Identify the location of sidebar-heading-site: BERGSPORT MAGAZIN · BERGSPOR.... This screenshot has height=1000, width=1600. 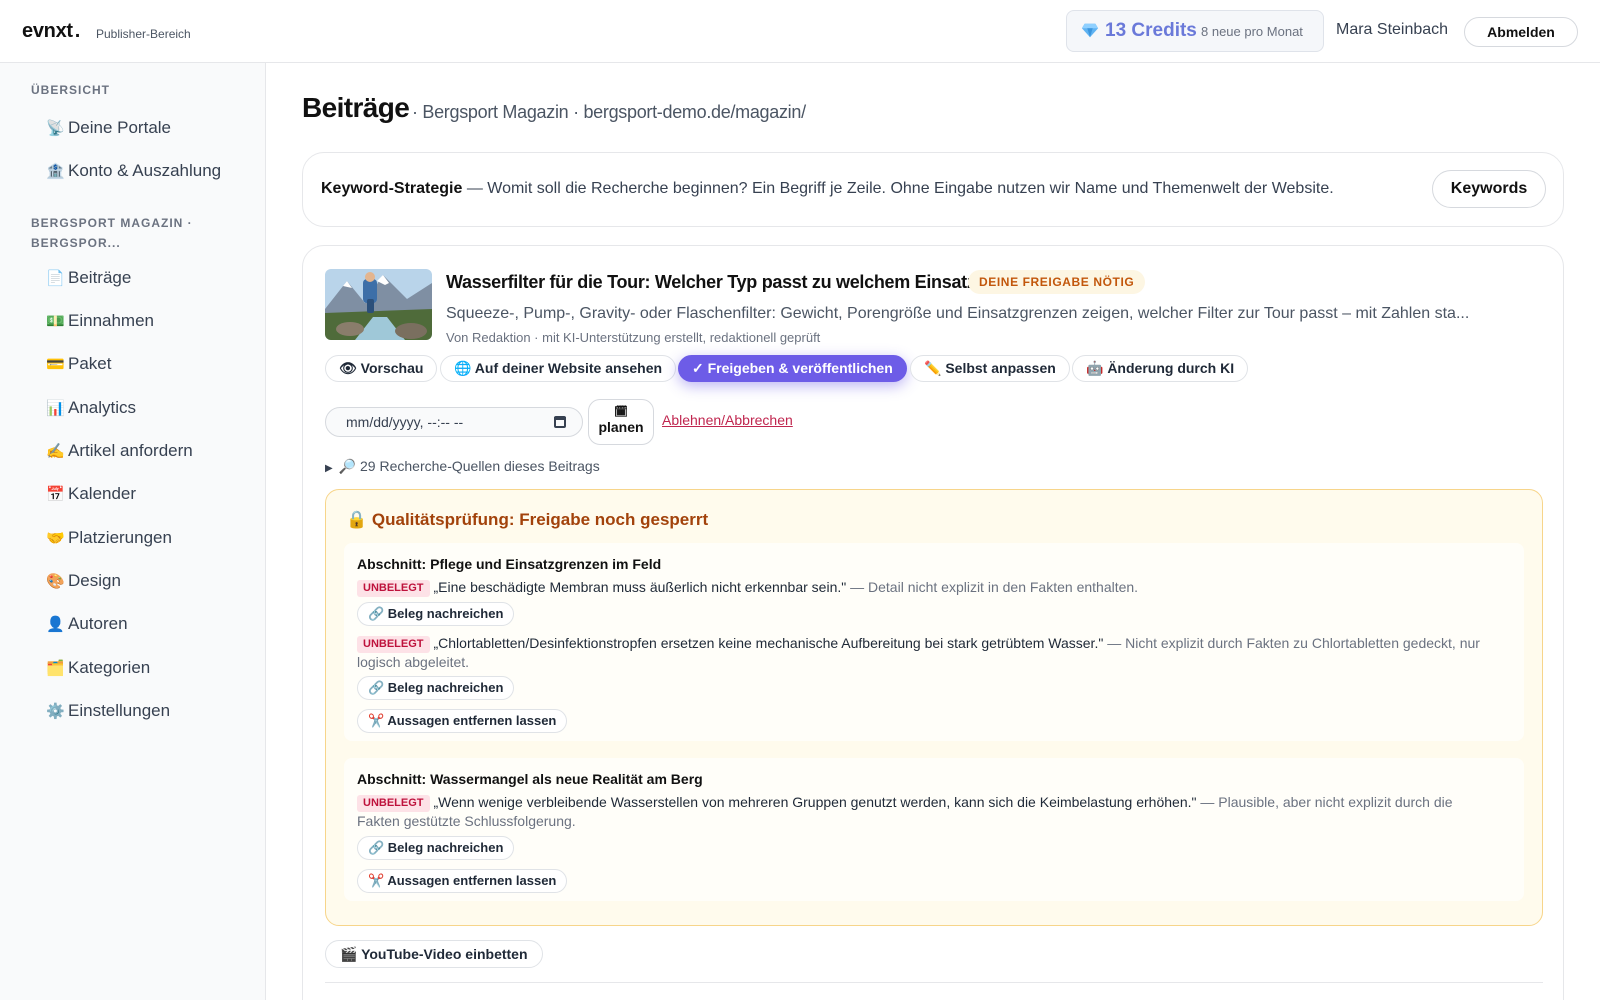
(112, 233).